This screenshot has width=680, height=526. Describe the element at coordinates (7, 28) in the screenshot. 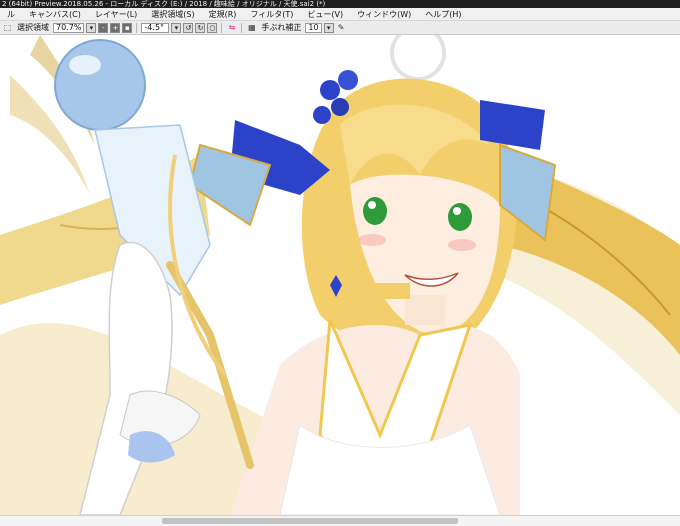

I see `selection-icon: ⬚` at that location.